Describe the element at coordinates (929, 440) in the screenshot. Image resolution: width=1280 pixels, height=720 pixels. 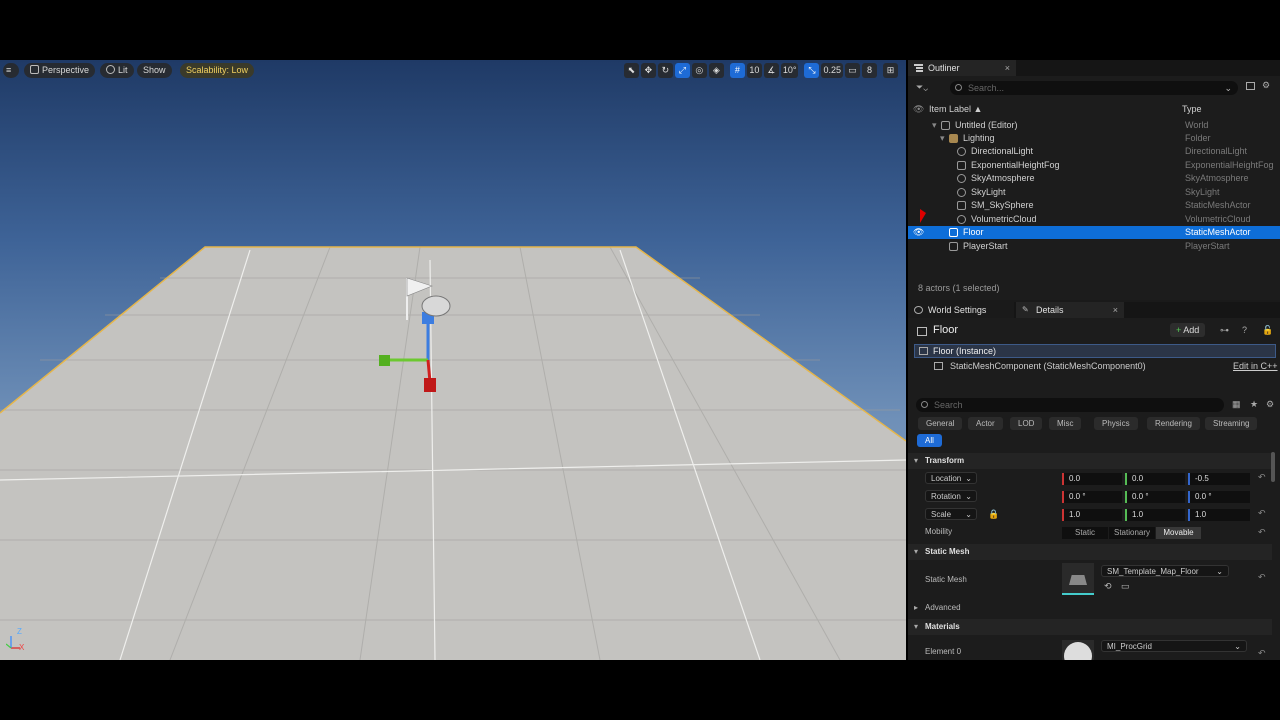
I see `filter-all: All` at that location.